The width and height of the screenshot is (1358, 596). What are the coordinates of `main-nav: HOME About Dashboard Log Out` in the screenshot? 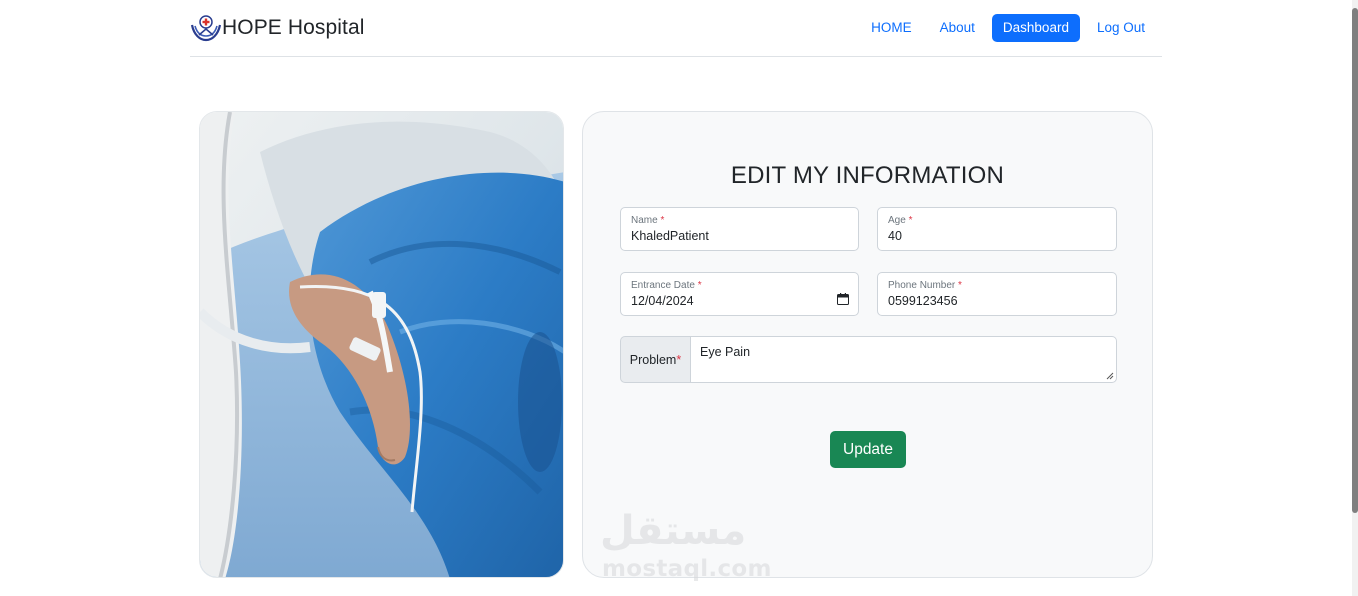 It's located at (1008, 28).